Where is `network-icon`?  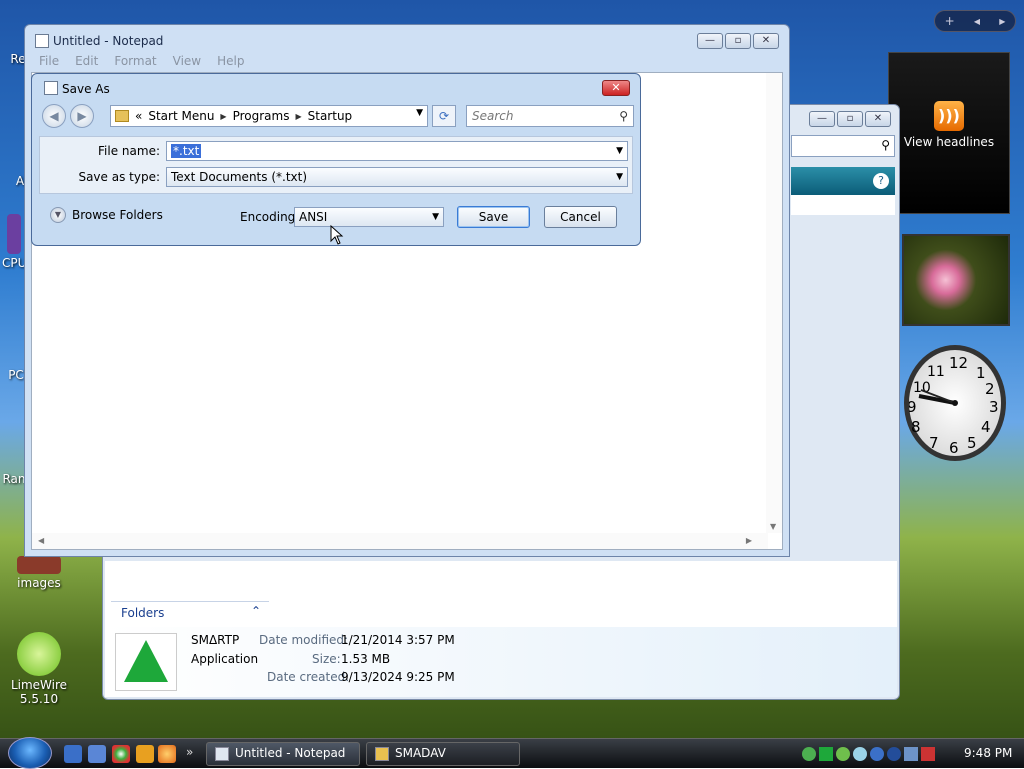
network-icon is located at coordinates (911, 754).